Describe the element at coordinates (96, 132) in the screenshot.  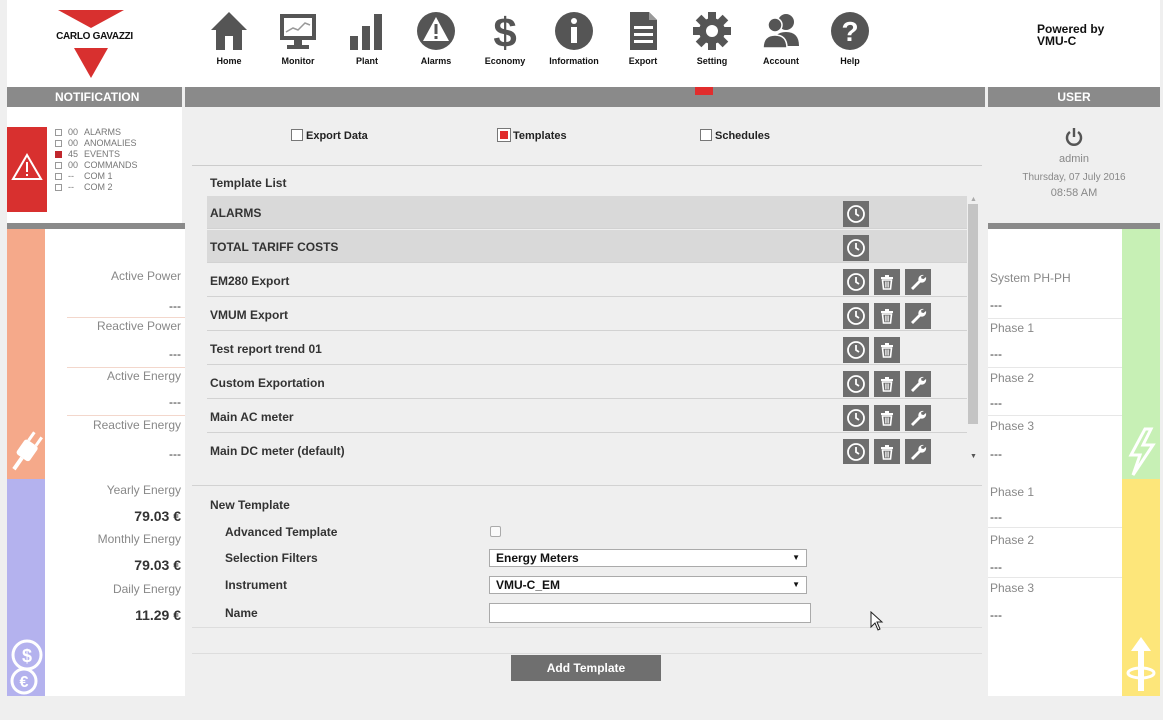
I see `notification-row: 00 ALARMS` at that location.